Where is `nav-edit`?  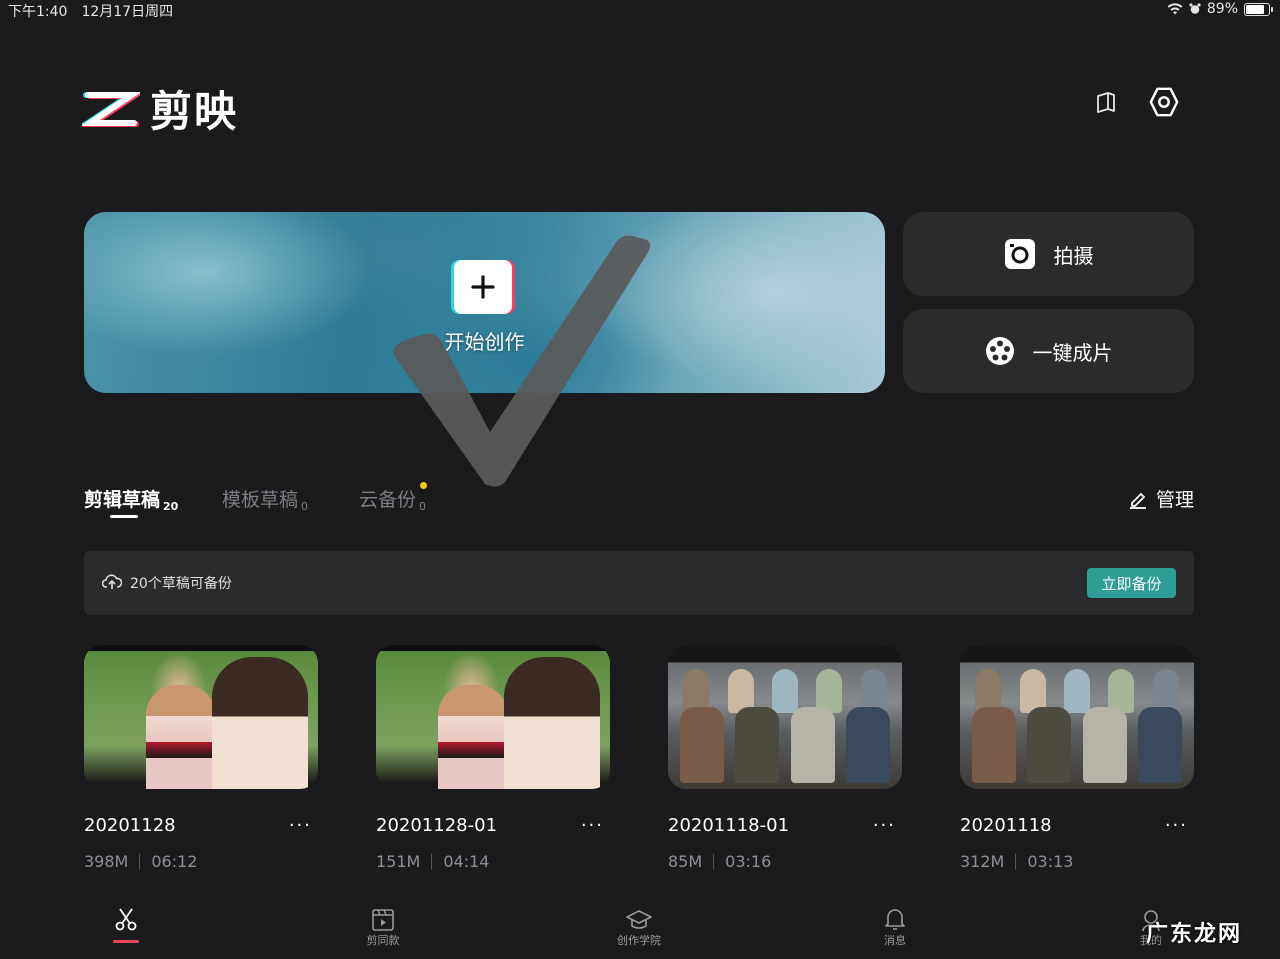 nav-edit is located at coordinates (126, 917).